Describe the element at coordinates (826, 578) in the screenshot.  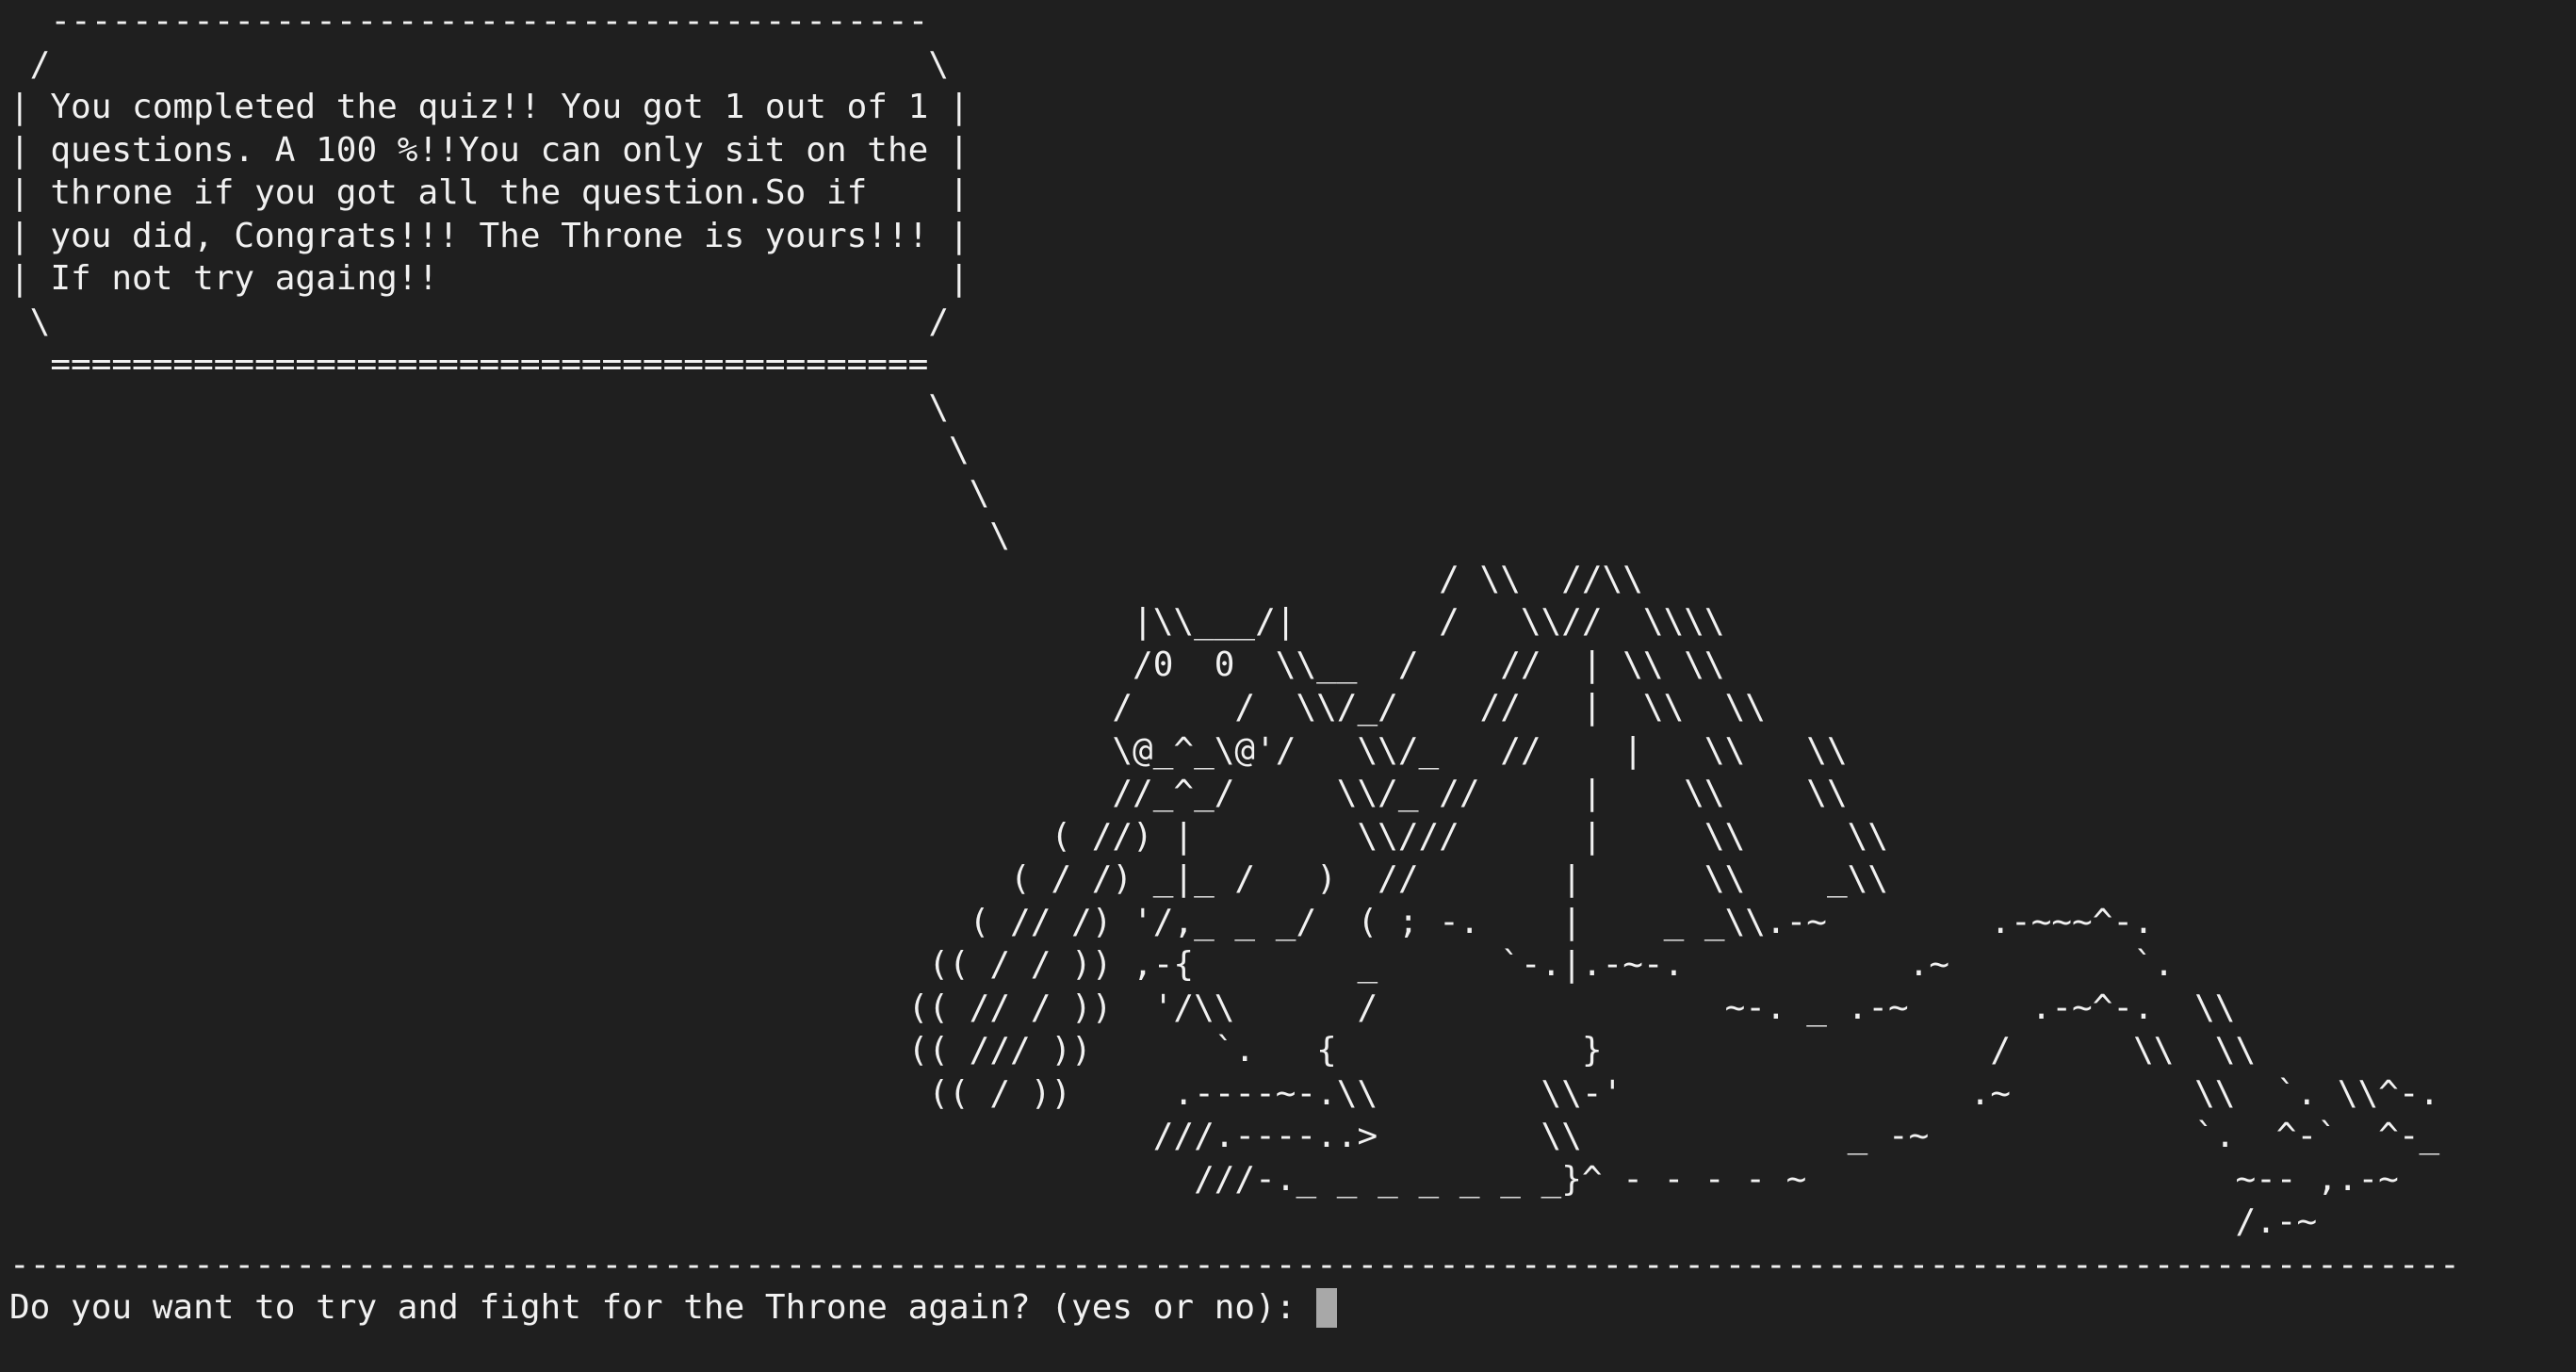
I see `dragon-ascii-art: / \\ //\\` at that location.